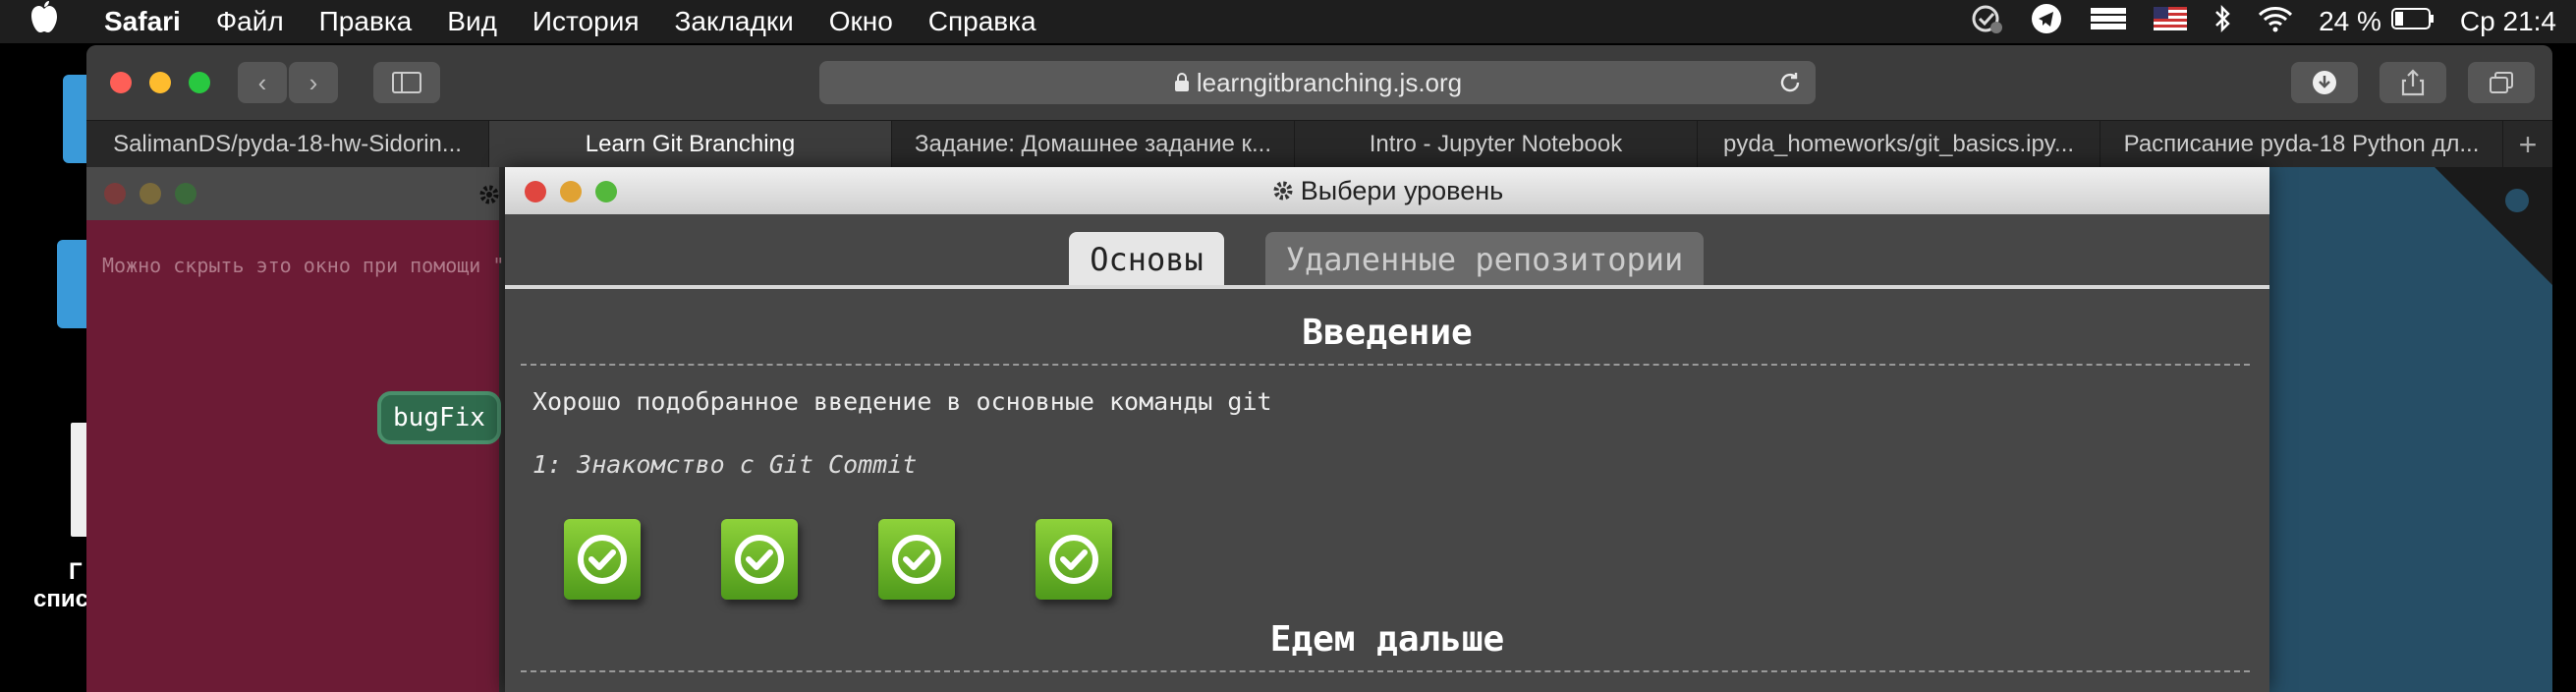 This screenshot has width=2576, height=692. Describe the element at coordinates (1146, 259) in the screenshot. I see `tab-basics: Основы` at that location.